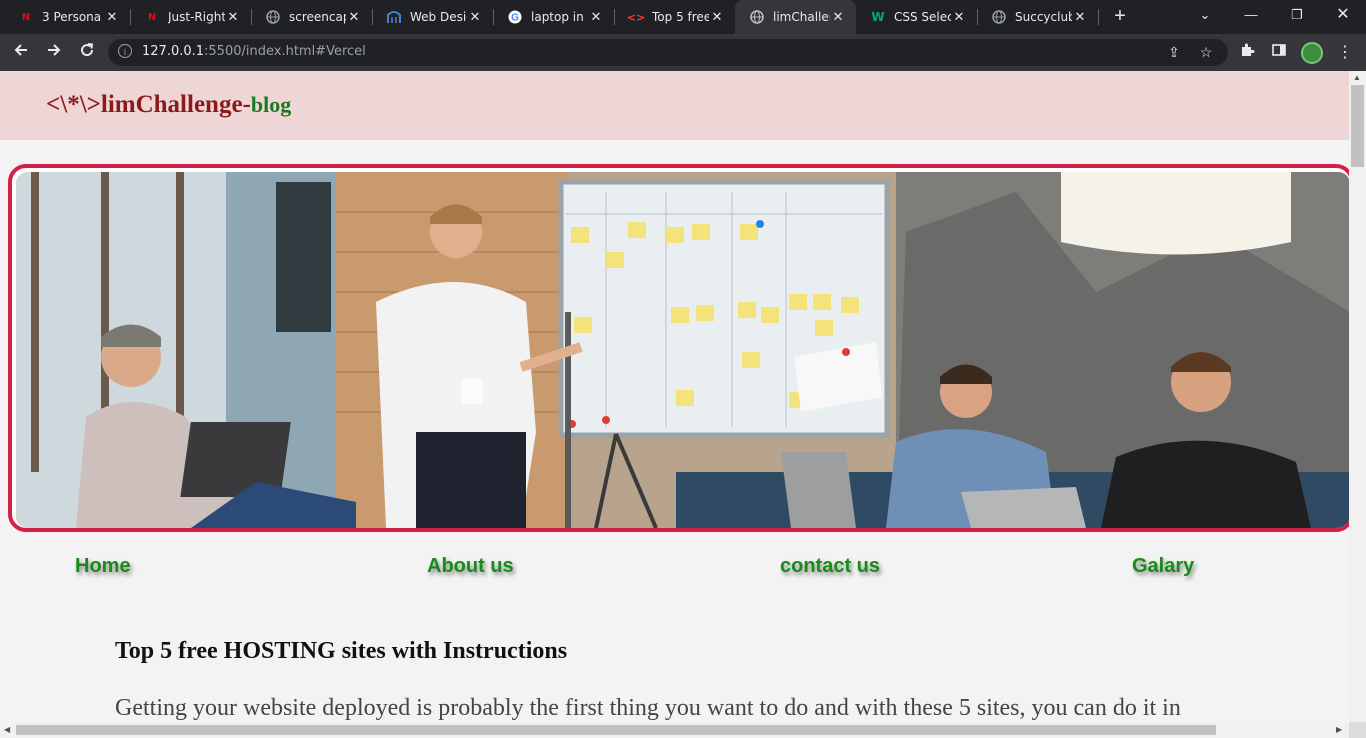 This screenshot has width=1366, height=738. I want to click on tab-2: N Just-Right ✕, so click(190, 17).